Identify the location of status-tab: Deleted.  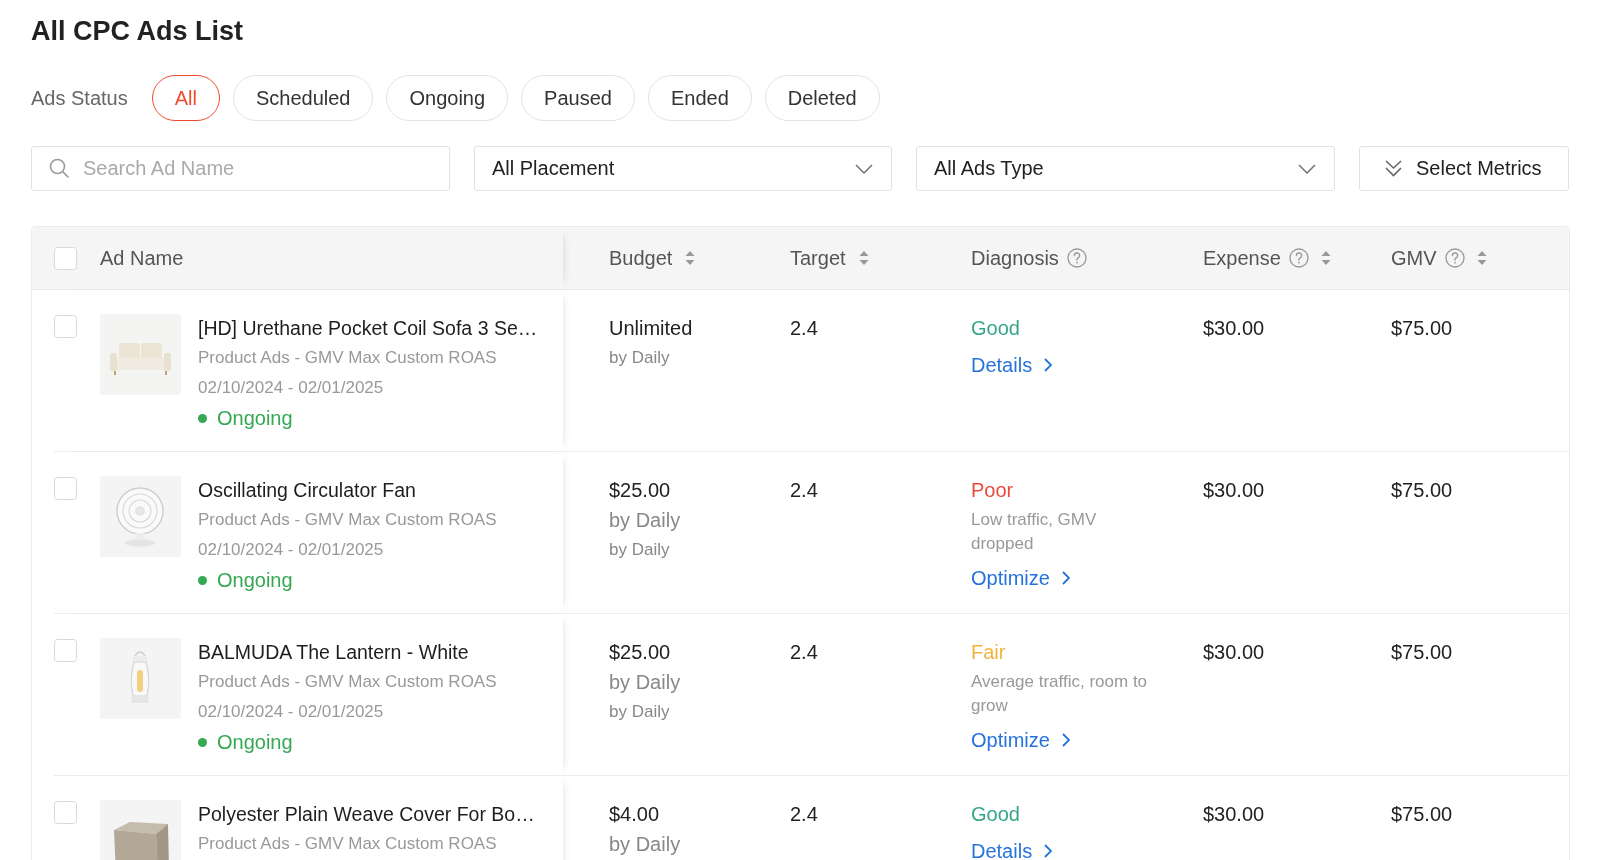
(822, 98).